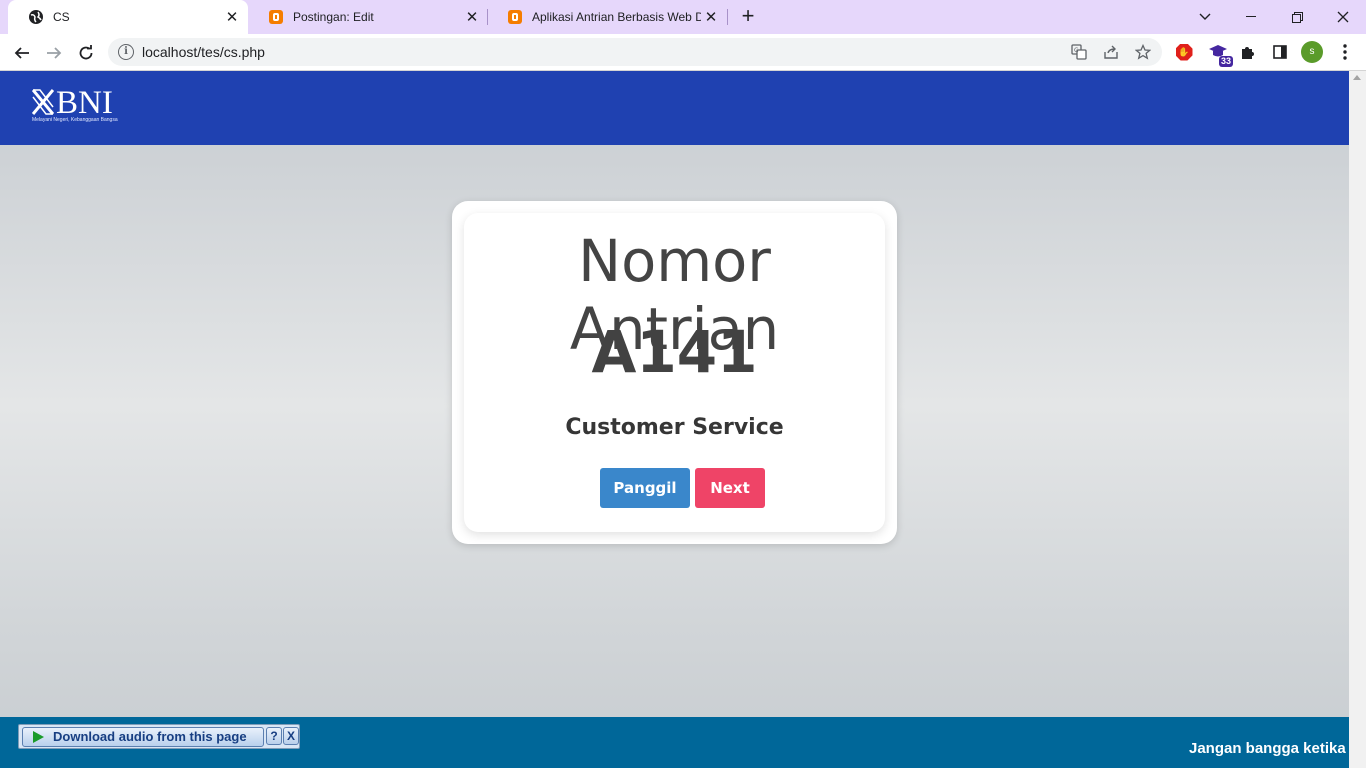  I want to click on download-audio-bar: Download audio from this page ? X, so click(159, 736).